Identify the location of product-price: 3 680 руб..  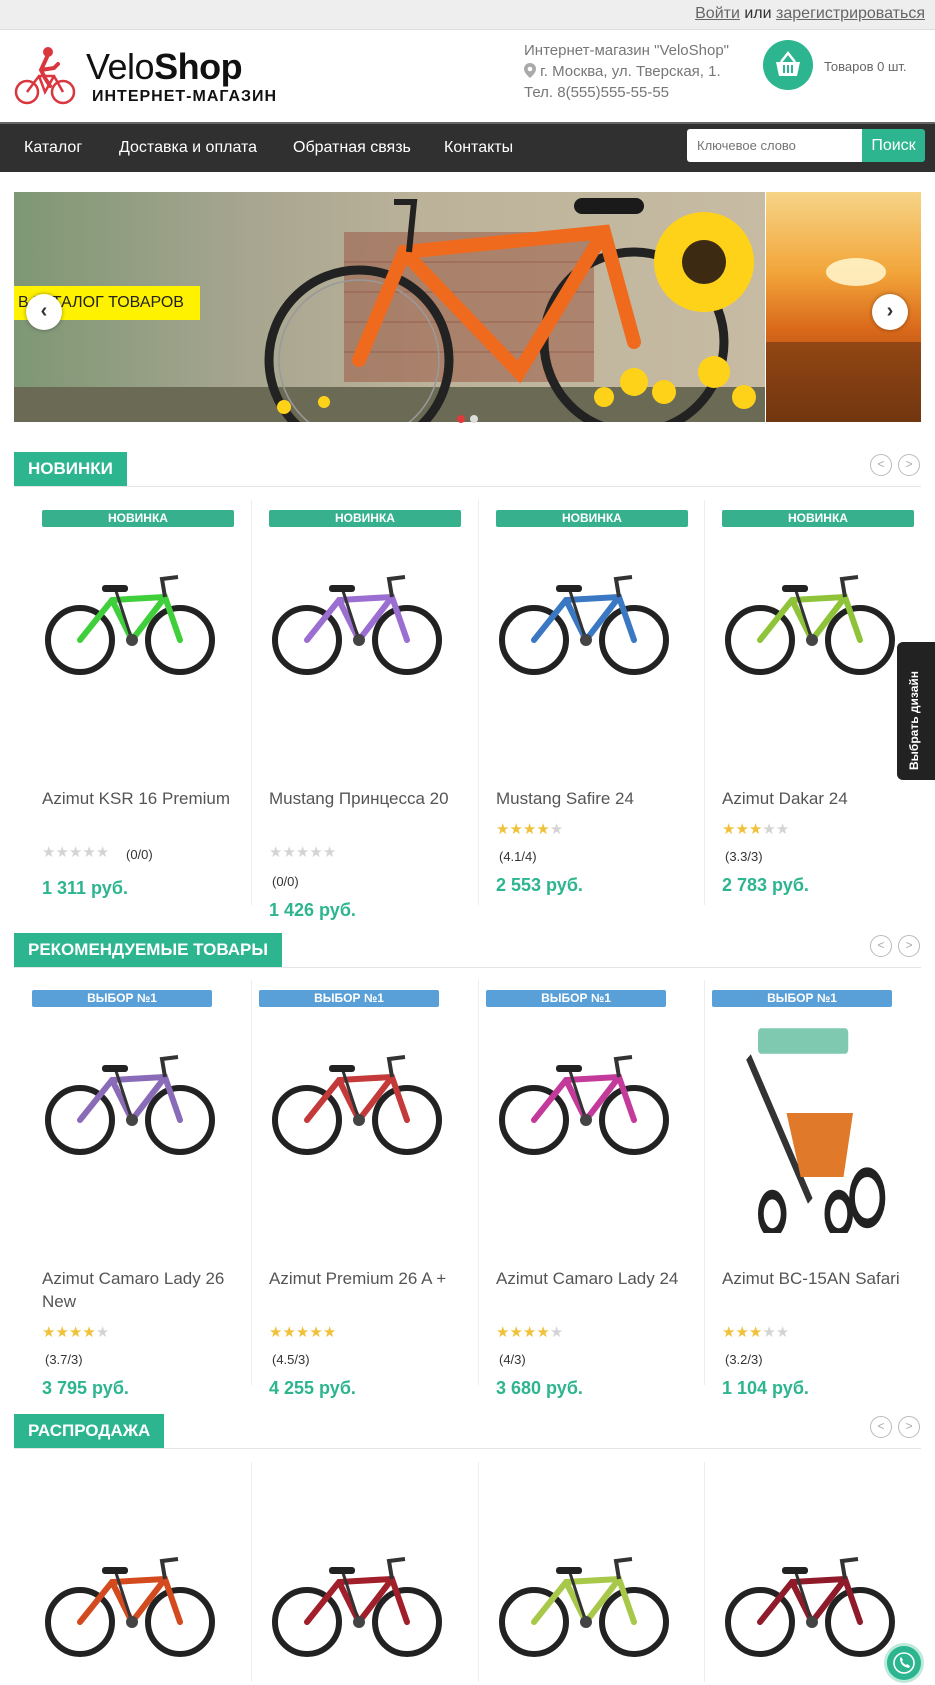
(539, 1388).